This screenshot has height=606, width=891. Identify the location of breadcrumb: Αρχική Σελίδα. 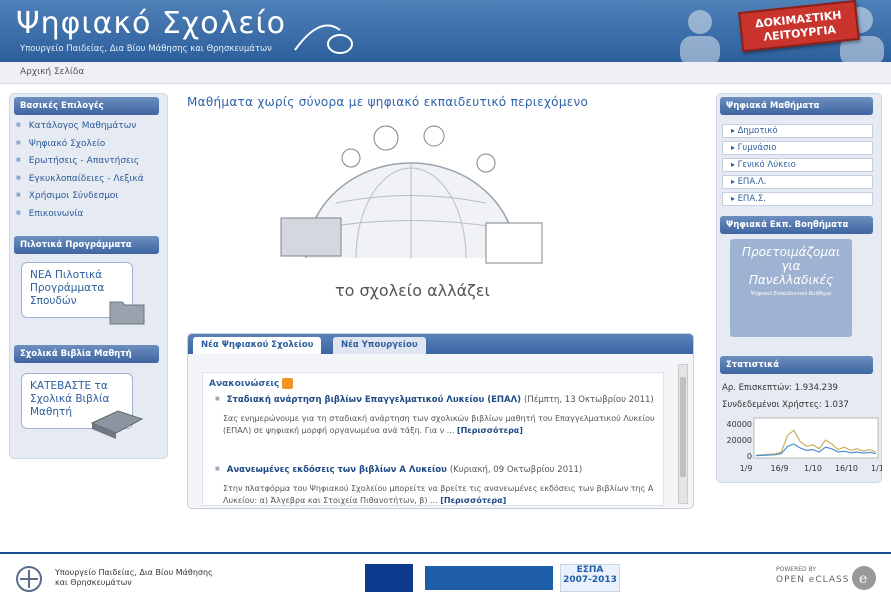
(445, 73).